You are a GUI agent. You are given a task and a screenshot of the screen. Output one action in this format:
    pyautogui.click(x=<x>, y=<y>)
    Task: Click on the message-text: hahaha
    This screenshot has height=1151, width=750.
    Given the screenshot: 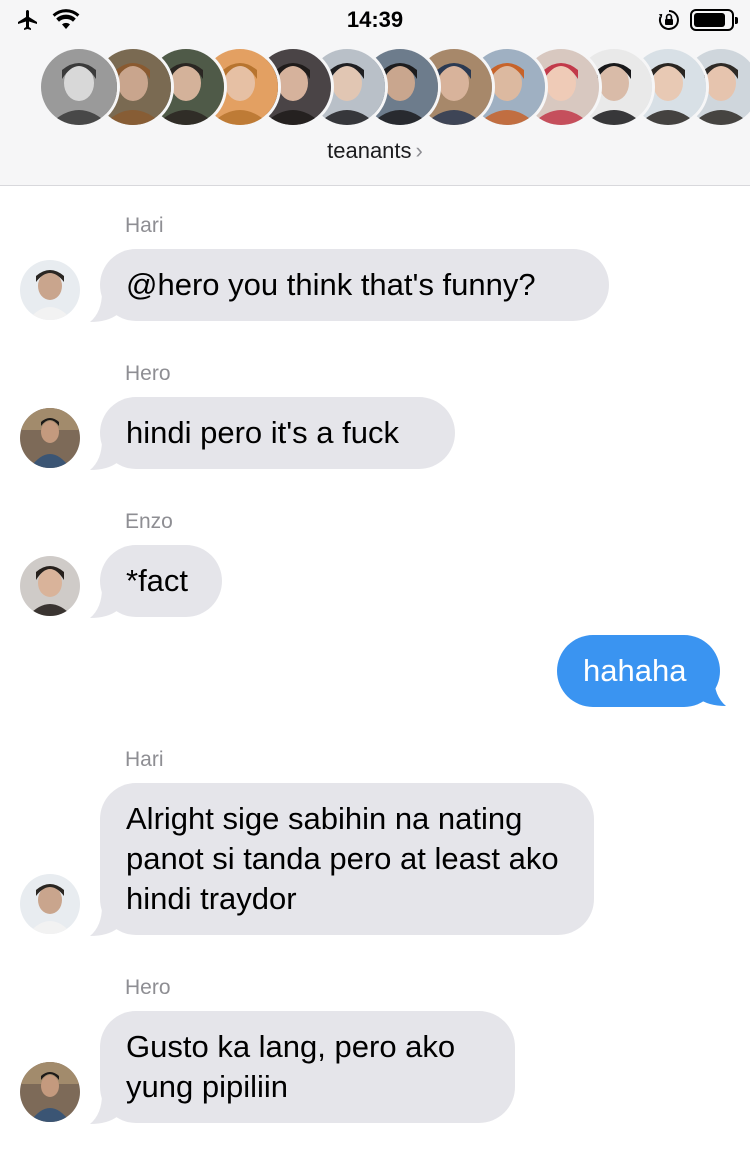 What is the action you would take?
    pyautogui.click(x=635, y=670)
    